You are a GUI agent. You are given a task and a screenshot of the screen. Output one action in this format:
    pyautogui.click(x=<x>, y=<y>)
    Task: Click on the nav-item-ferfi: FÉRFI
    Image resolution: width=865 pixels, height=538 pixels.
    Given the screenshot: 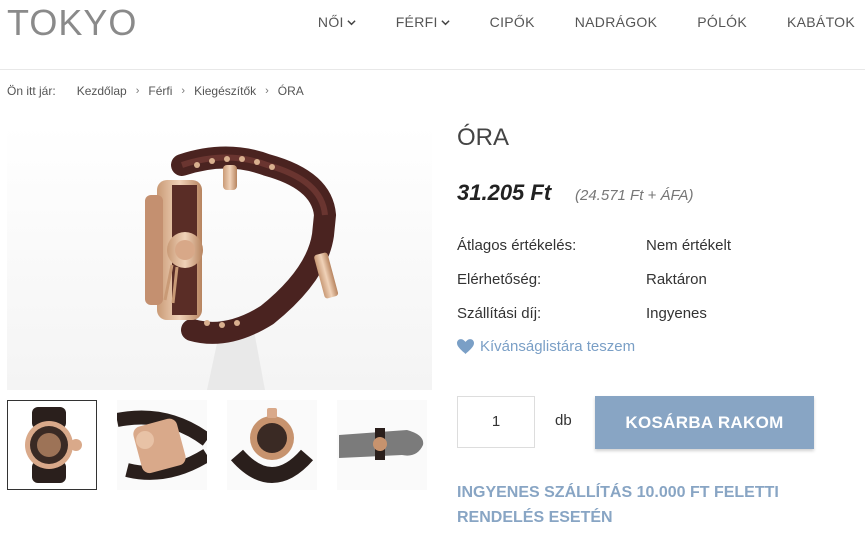 What is the action you would take?
    pyautogui.click(x=423, y=22)
    